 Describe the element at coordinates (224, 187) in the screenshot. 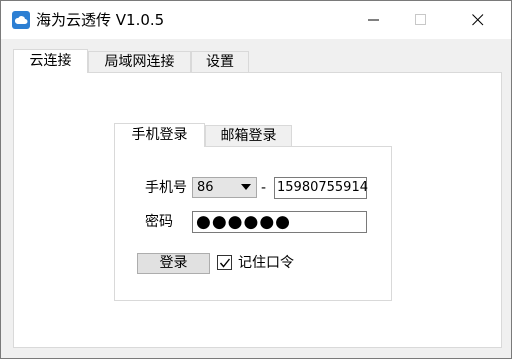

I see `country-code-select: 86` at that location.